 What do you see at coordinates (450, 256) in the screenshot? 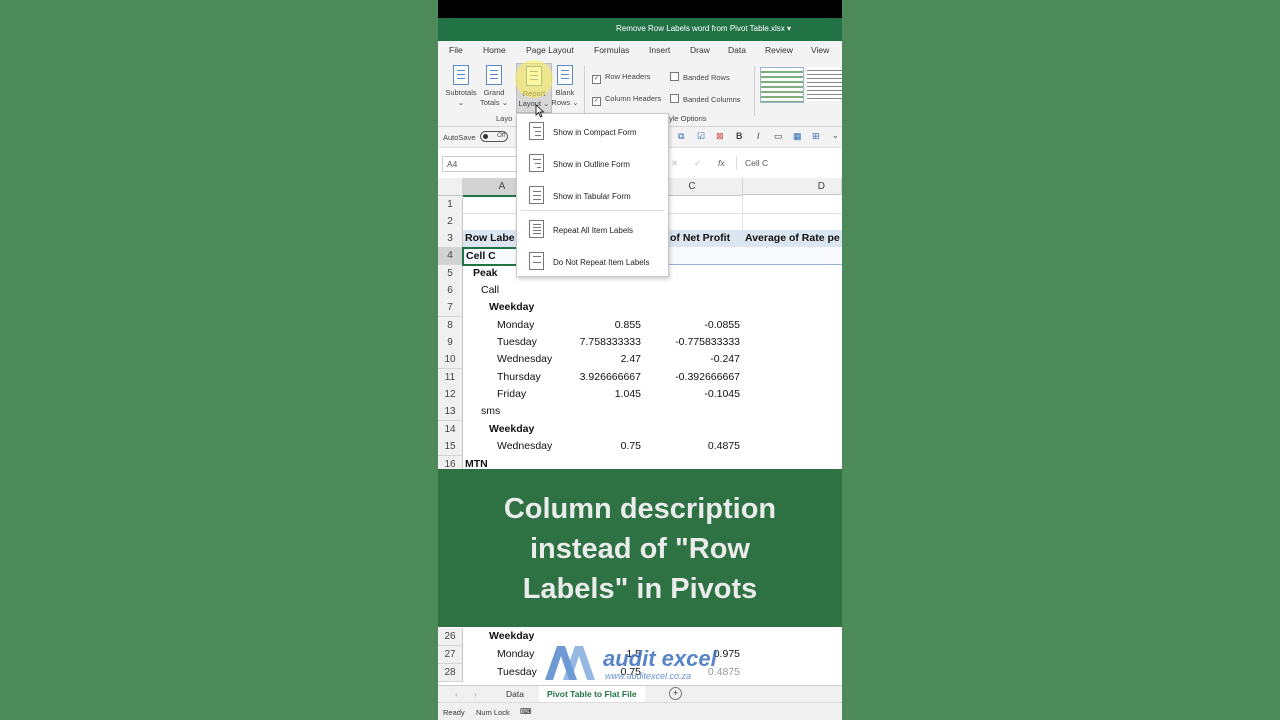
I see `row-header: 4` at bounding box center [450, 256].